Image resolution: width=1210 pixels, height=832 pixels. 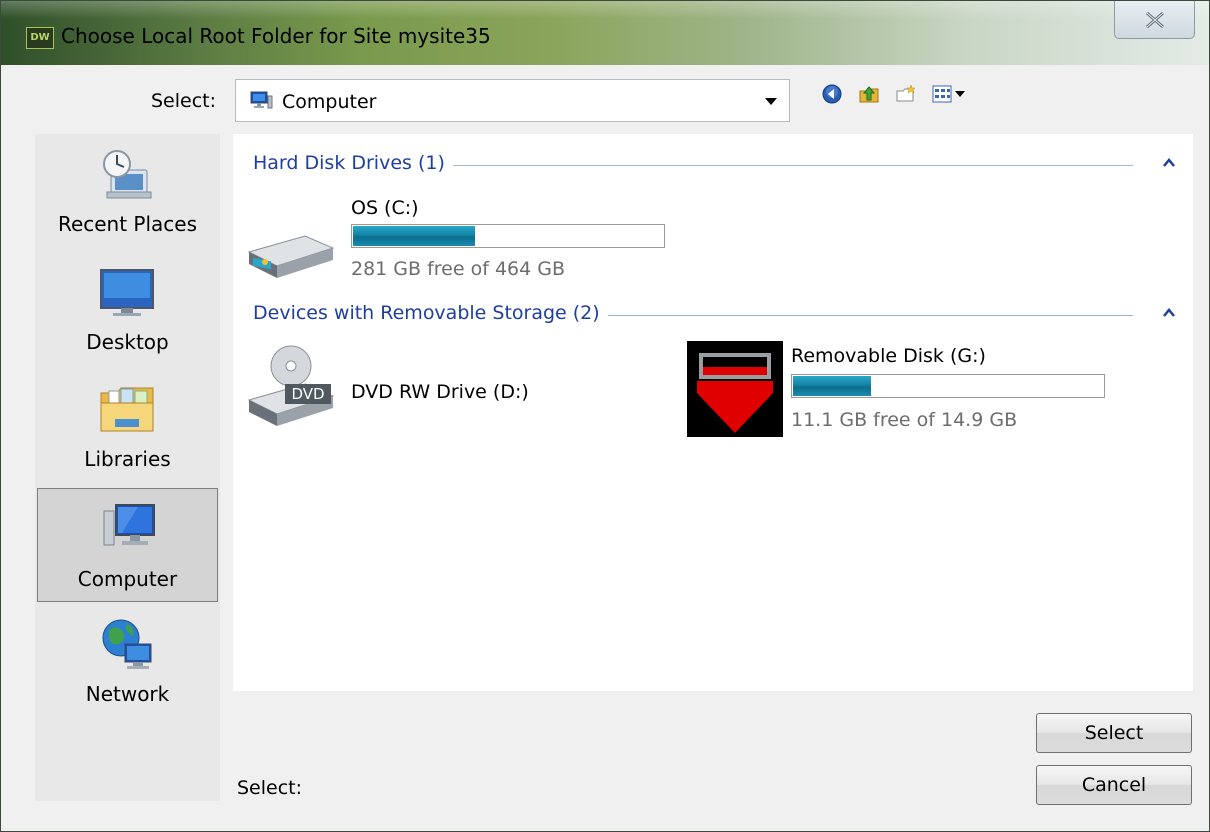 What do you see at coordinates (127, 579) in the screenshot?
I see `place-label: Computer` at bounding box center [127, 579].